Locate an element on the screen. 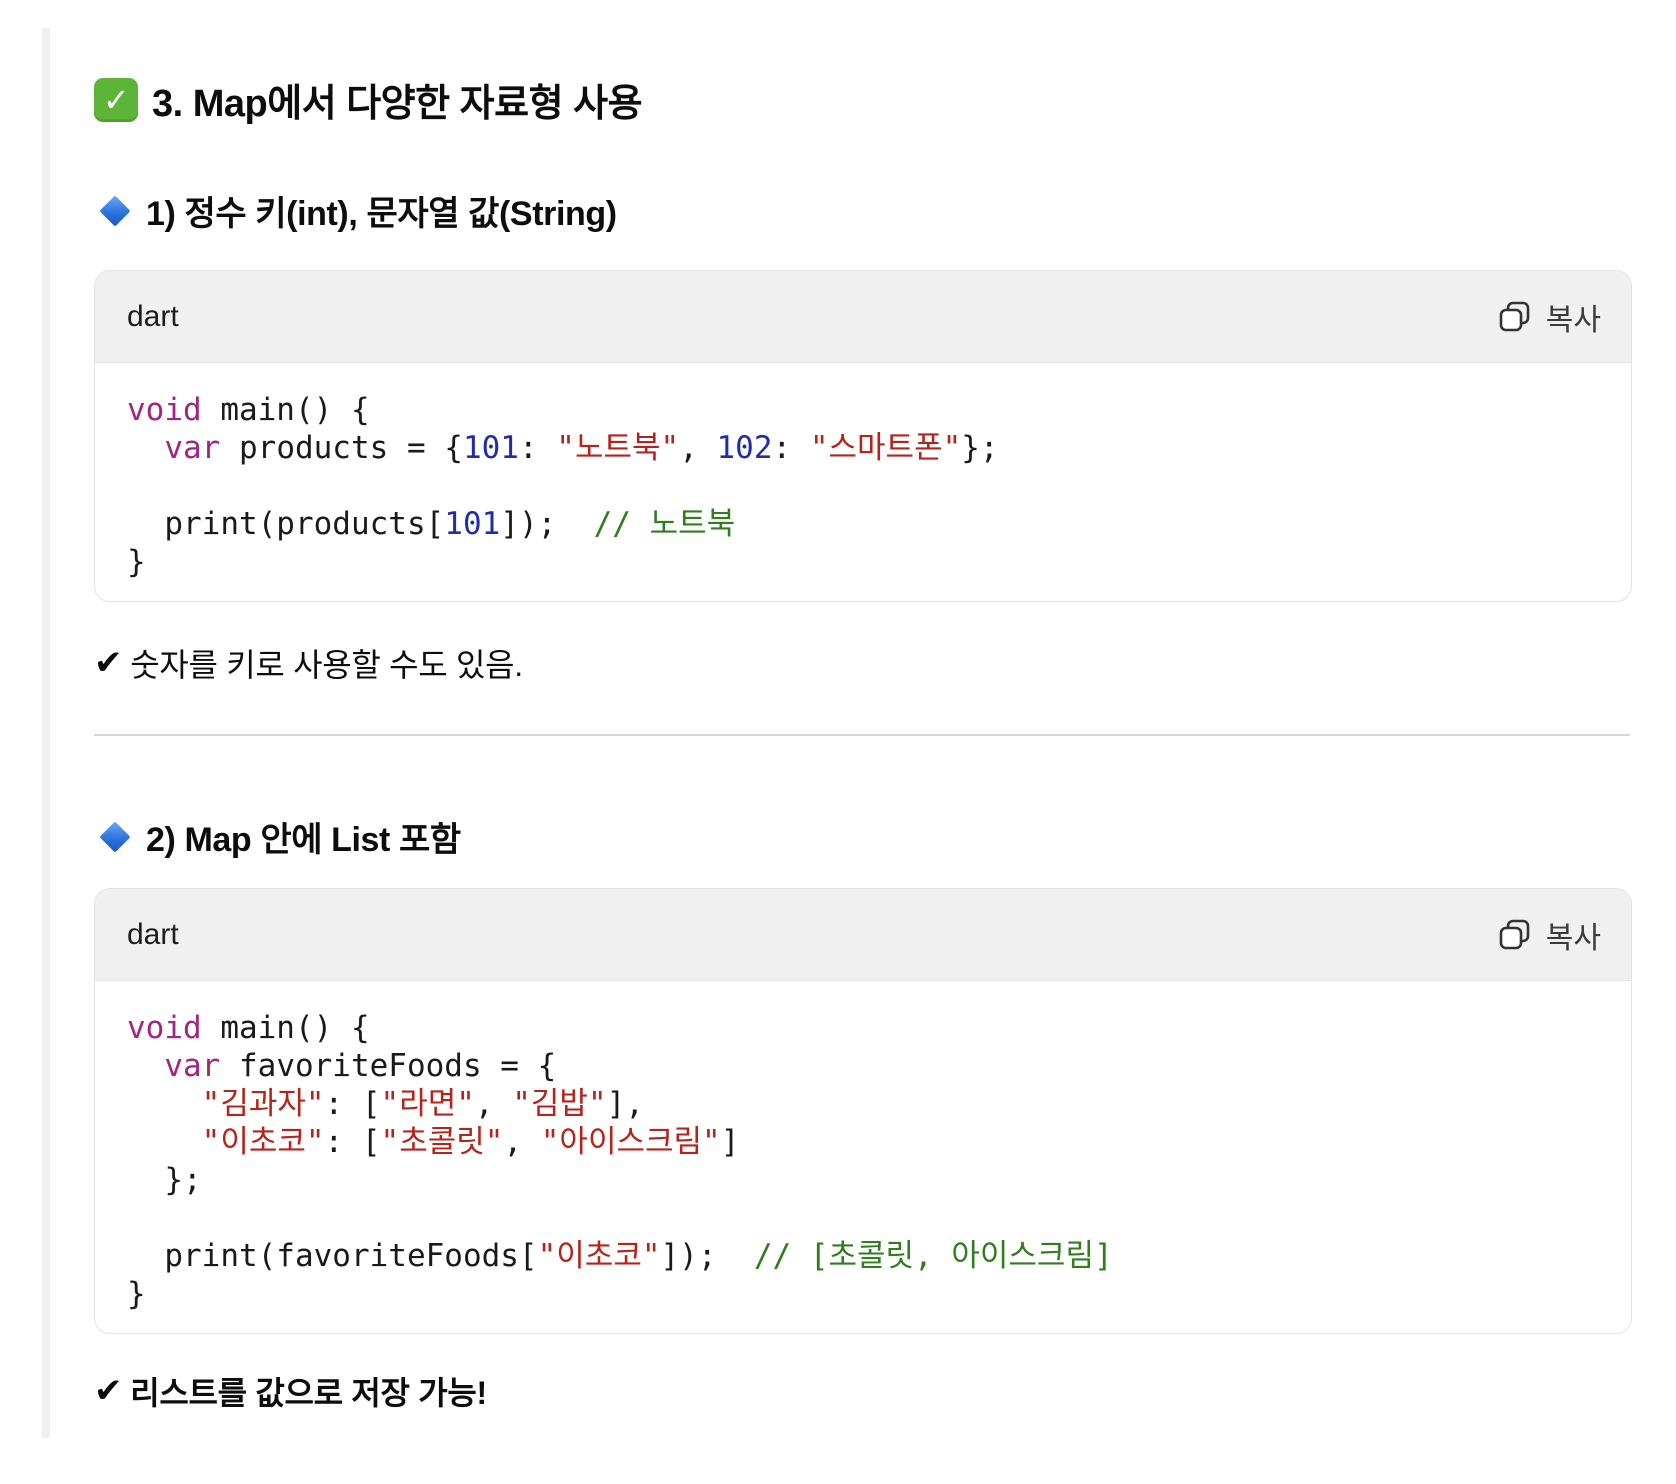  code-block-1-header: dart 복사 is located at coordinates (863, 317).